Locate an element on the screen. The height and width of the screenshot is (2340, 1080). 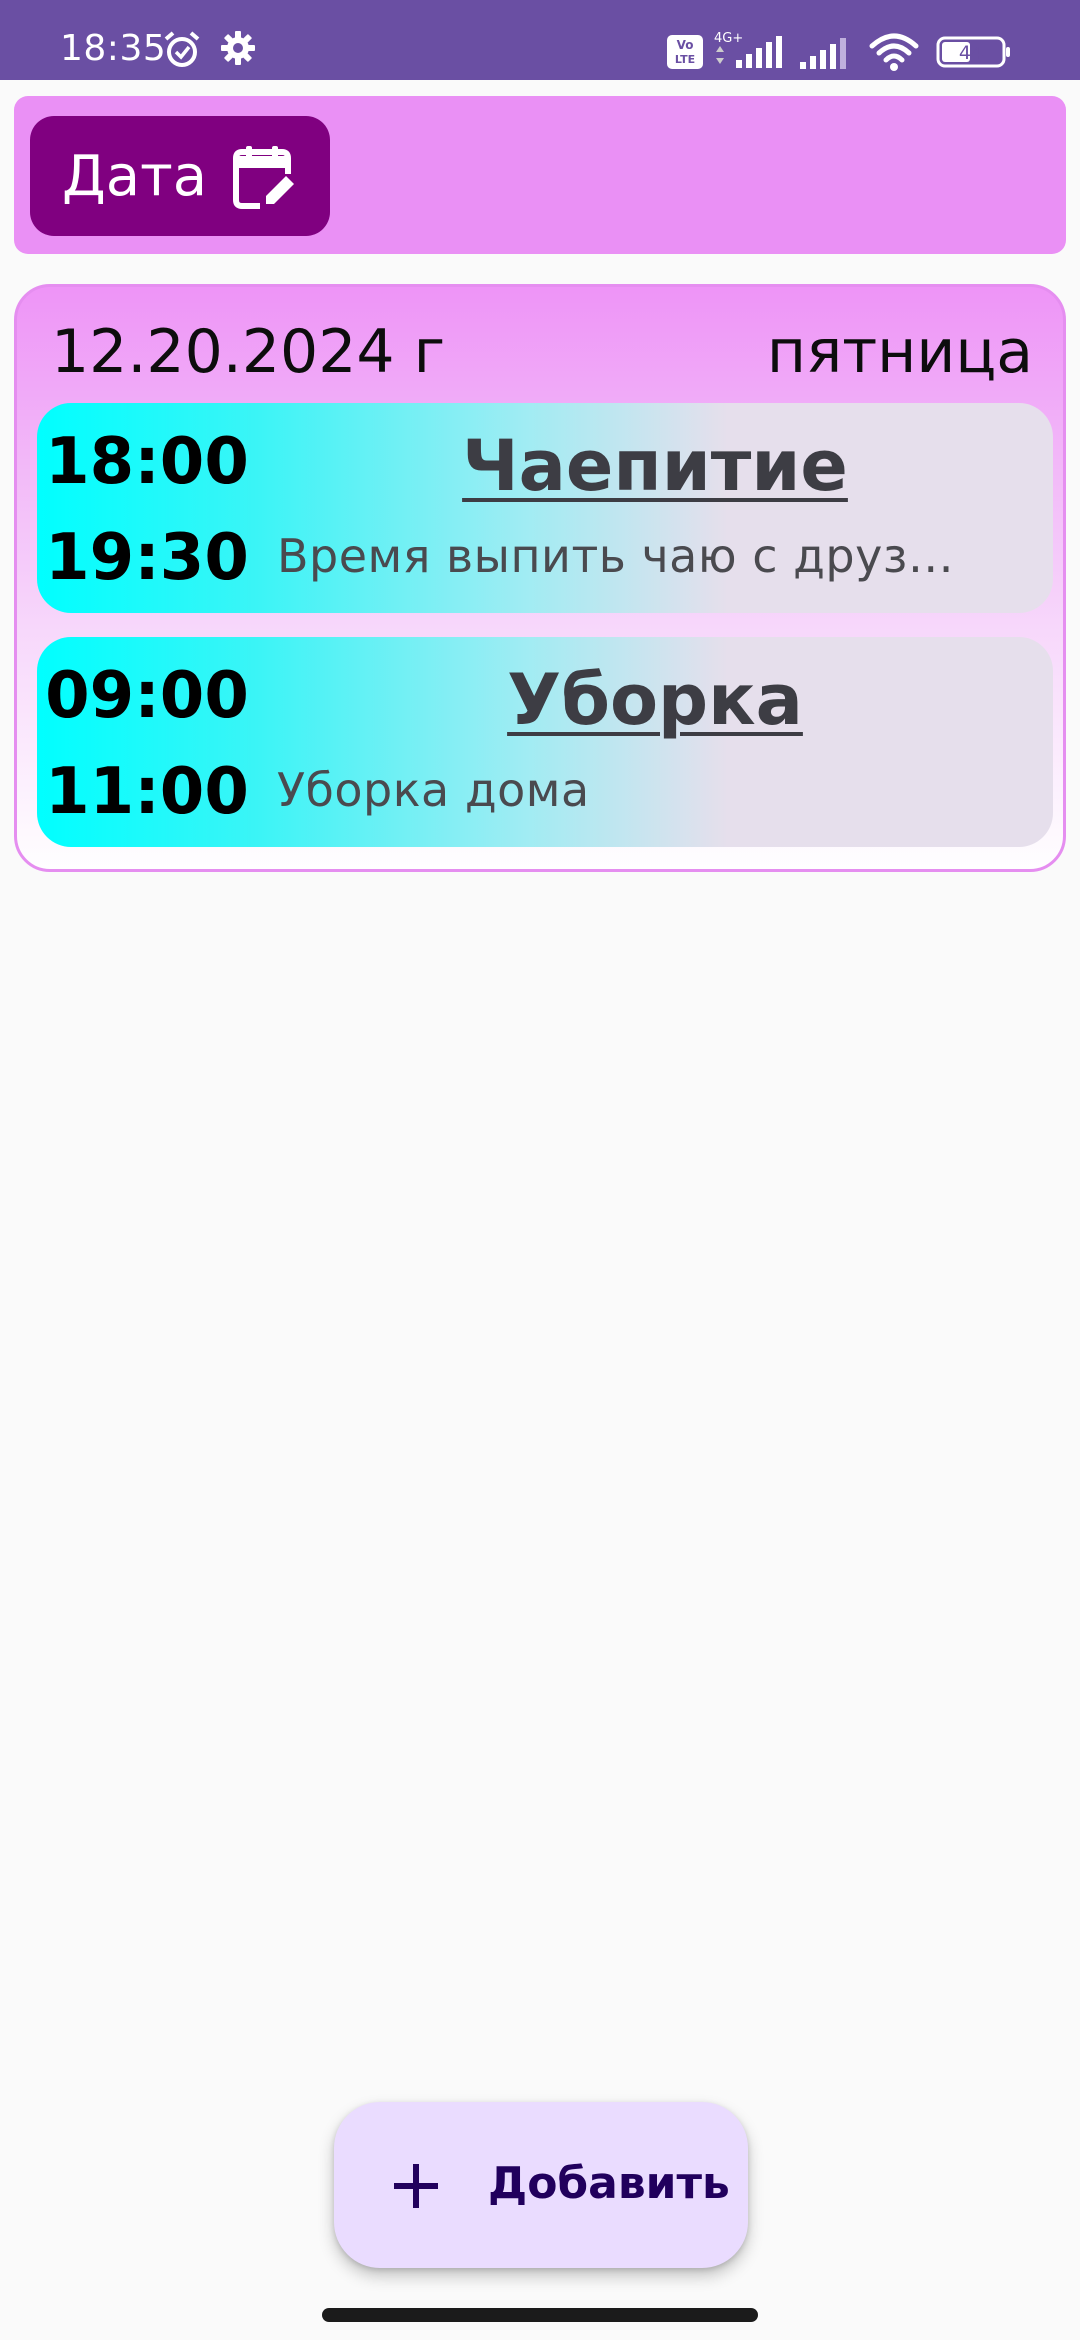
plus-icon is located at coordinates (416, 2186).